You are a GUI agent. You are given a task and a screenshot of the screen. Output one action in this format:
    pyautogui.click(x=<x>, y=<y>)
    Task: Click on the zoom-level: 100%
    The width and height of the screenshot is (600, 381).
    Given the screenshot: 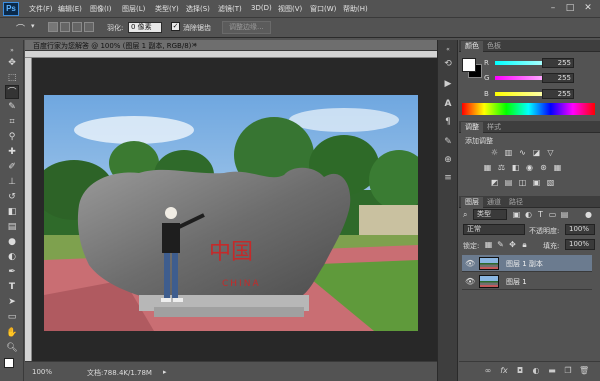 What is the action you would take?
    pyautogui.click(x=42, y=372)
    